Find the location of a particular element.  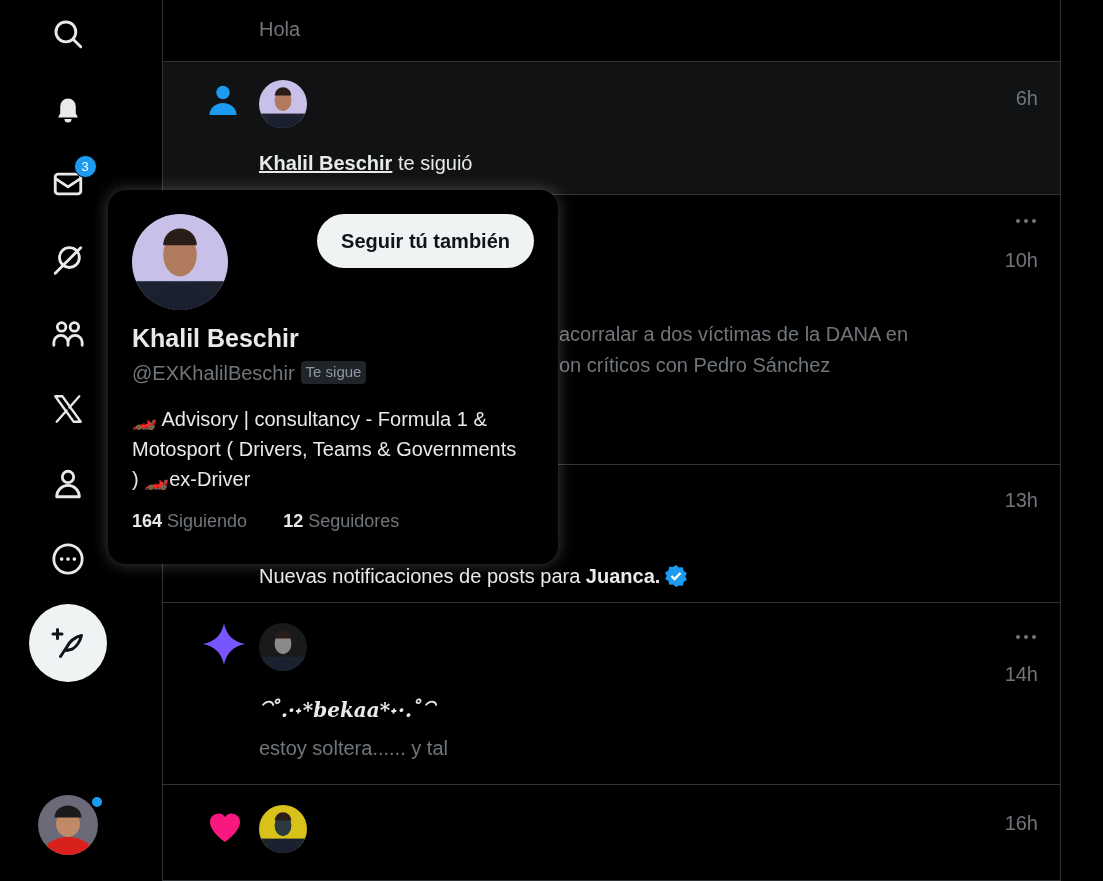

profile-handle: @EXKhalilBeschir is located at coordinates (213, 373).